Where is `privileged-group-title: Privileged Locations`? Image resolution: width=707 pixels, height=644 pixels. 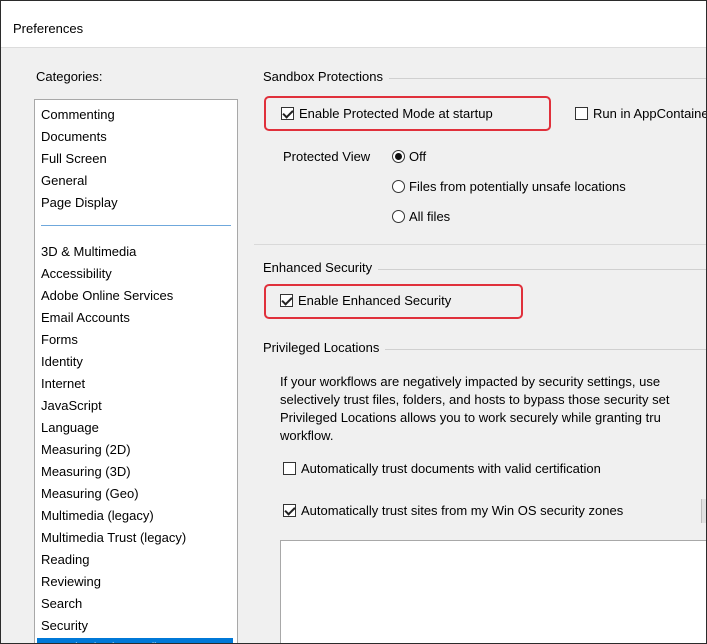
privileged-group-title: Privileged Locations is located at coordinates (324, 347).